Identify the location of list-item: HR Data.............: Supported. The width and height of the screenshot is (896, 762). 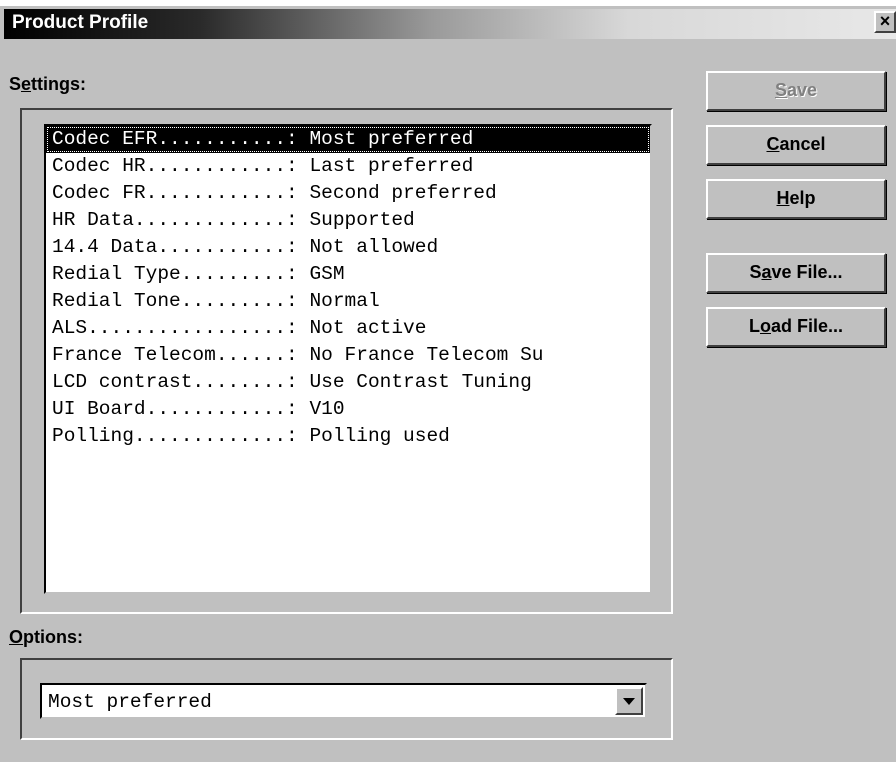
(348, 220).